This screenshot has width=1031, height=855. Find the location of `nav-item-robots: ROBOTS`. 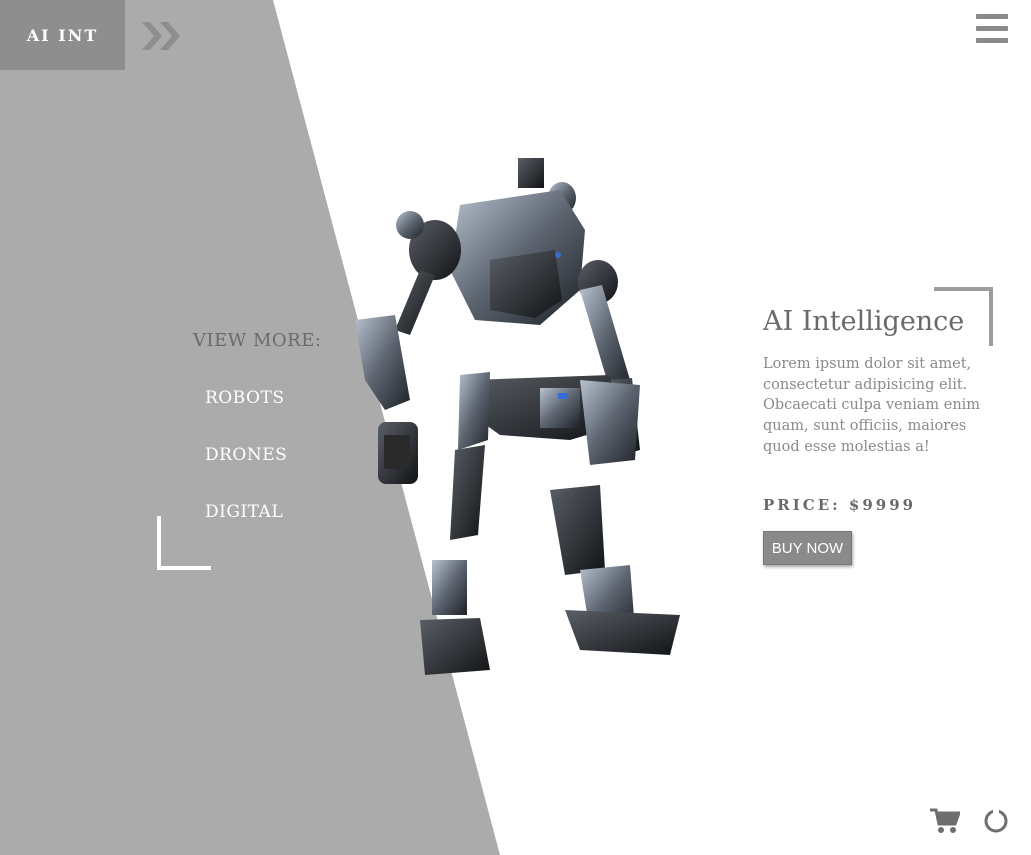

nav-item-robots: ROBOTS is located at coordinates (265, 398).